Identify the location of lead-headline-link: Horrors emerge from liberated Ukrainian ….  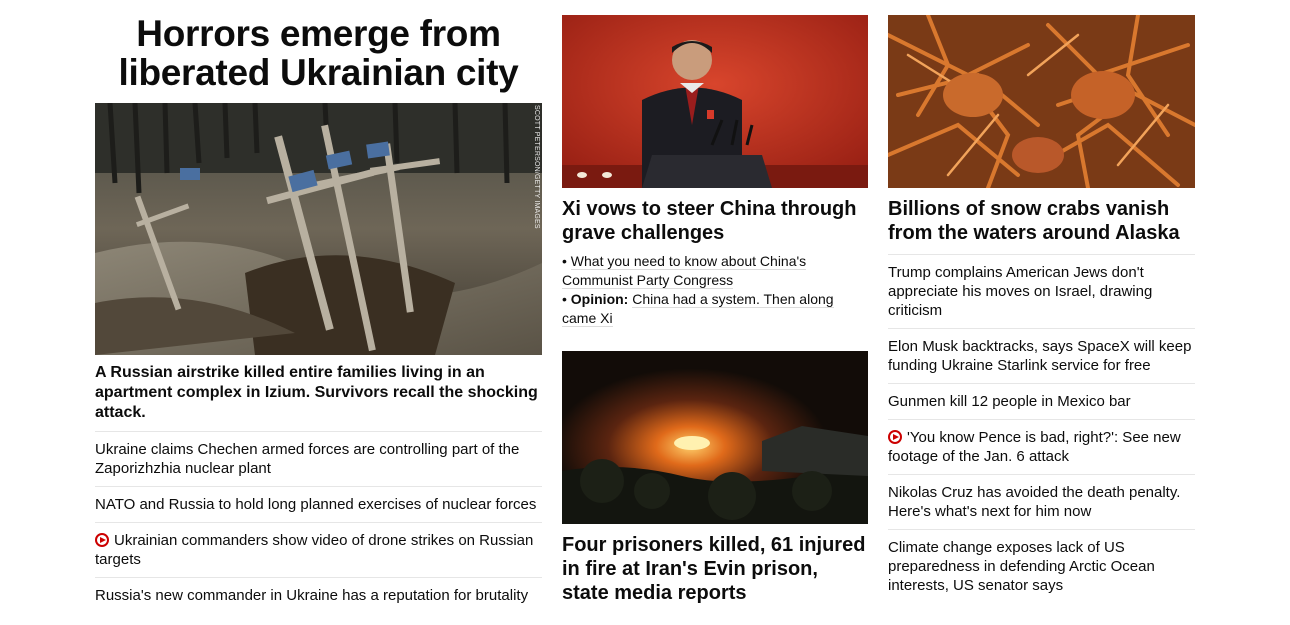
(319, 53).